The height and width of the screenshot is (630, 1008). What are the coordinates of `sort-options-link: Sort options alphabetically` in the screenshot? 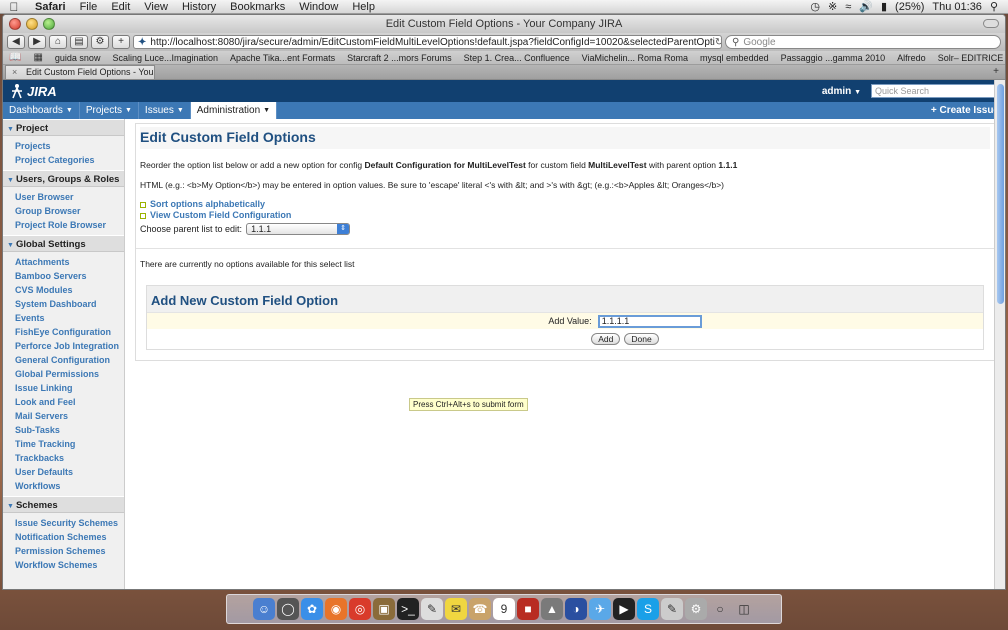 It's located at (565, 204).